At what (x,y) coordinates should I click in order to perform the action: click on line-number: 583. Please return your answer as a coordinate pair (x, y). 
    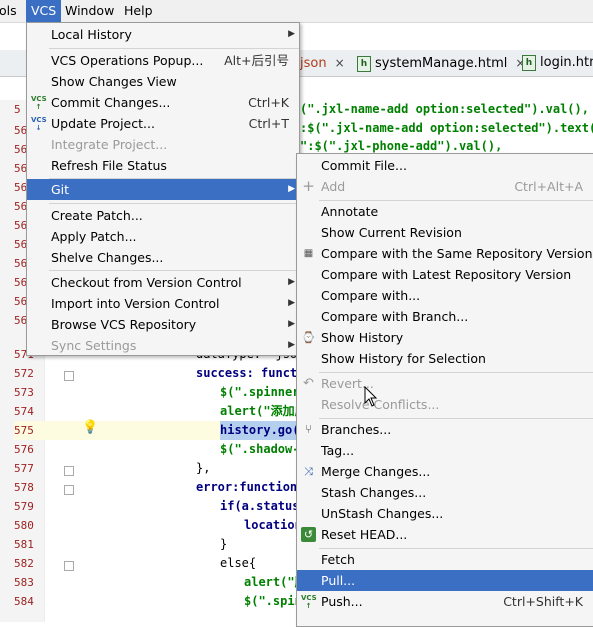
    Looking at the image, I should click on (24, 582).